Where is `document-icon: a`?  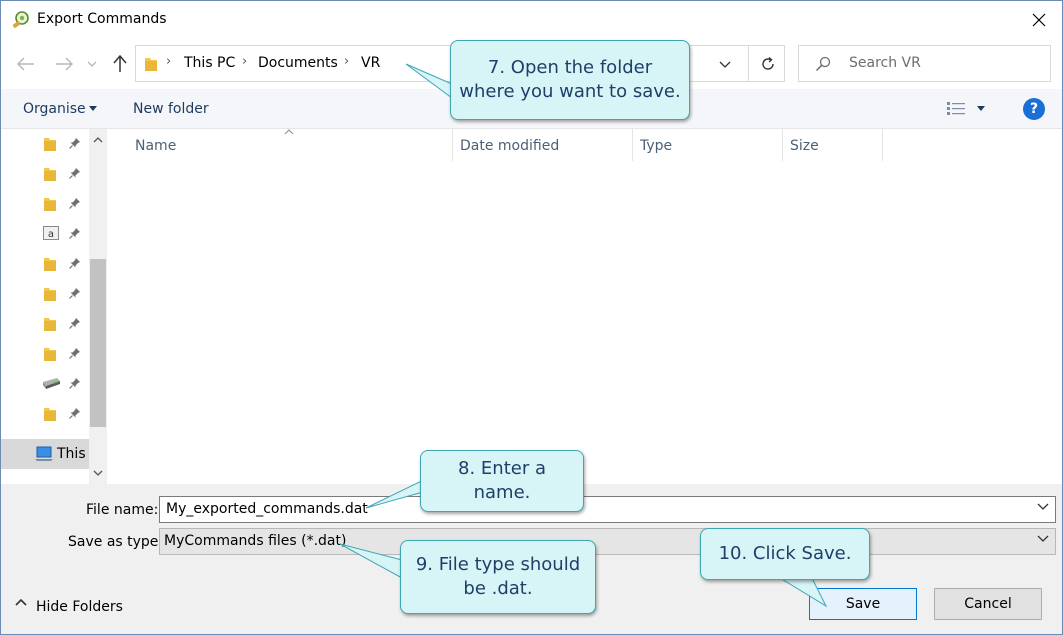
document-icon: a is located at coordinates (51, 233).